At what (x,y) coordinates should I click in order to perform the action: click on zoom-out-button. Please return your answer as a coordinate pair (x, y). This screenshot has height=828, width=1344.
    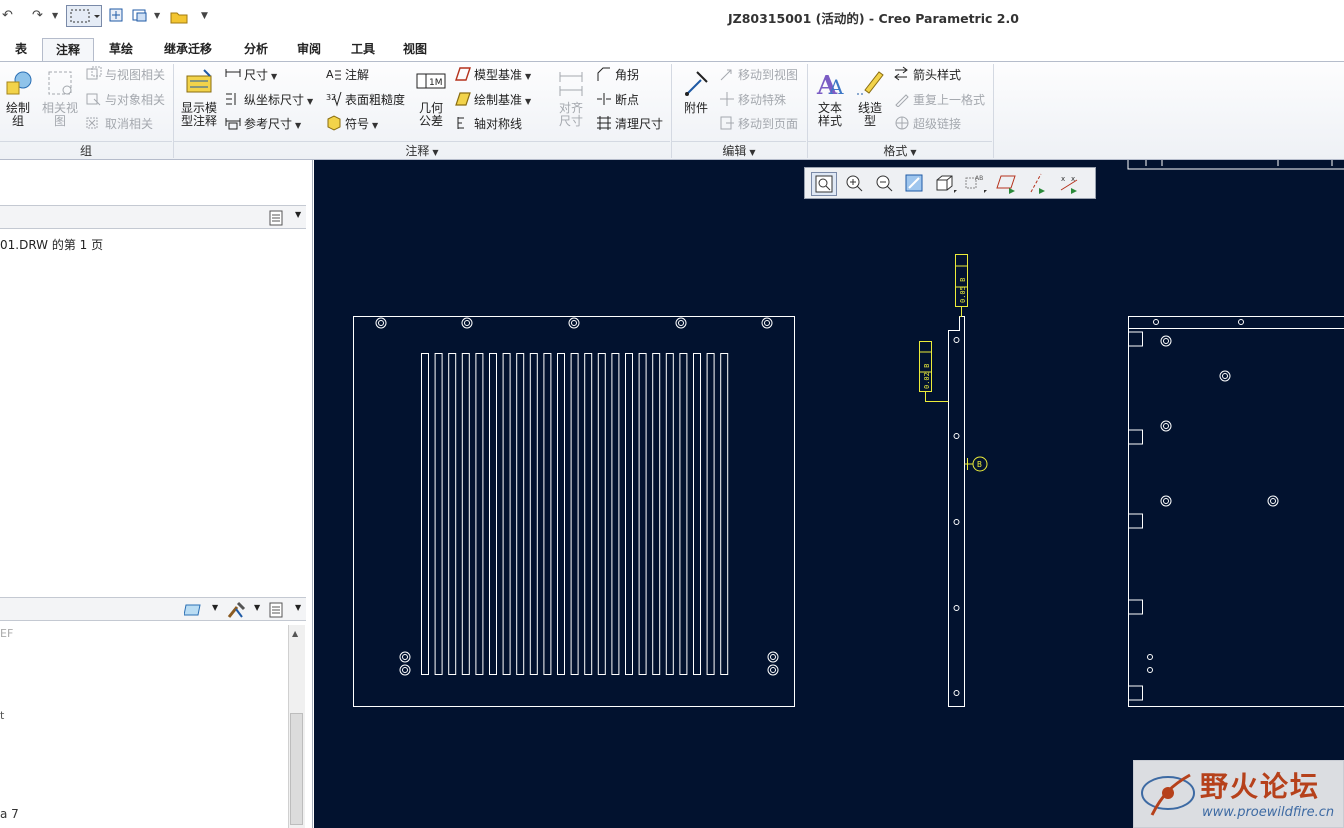
    Looking at the image, I should click on (886, 184).